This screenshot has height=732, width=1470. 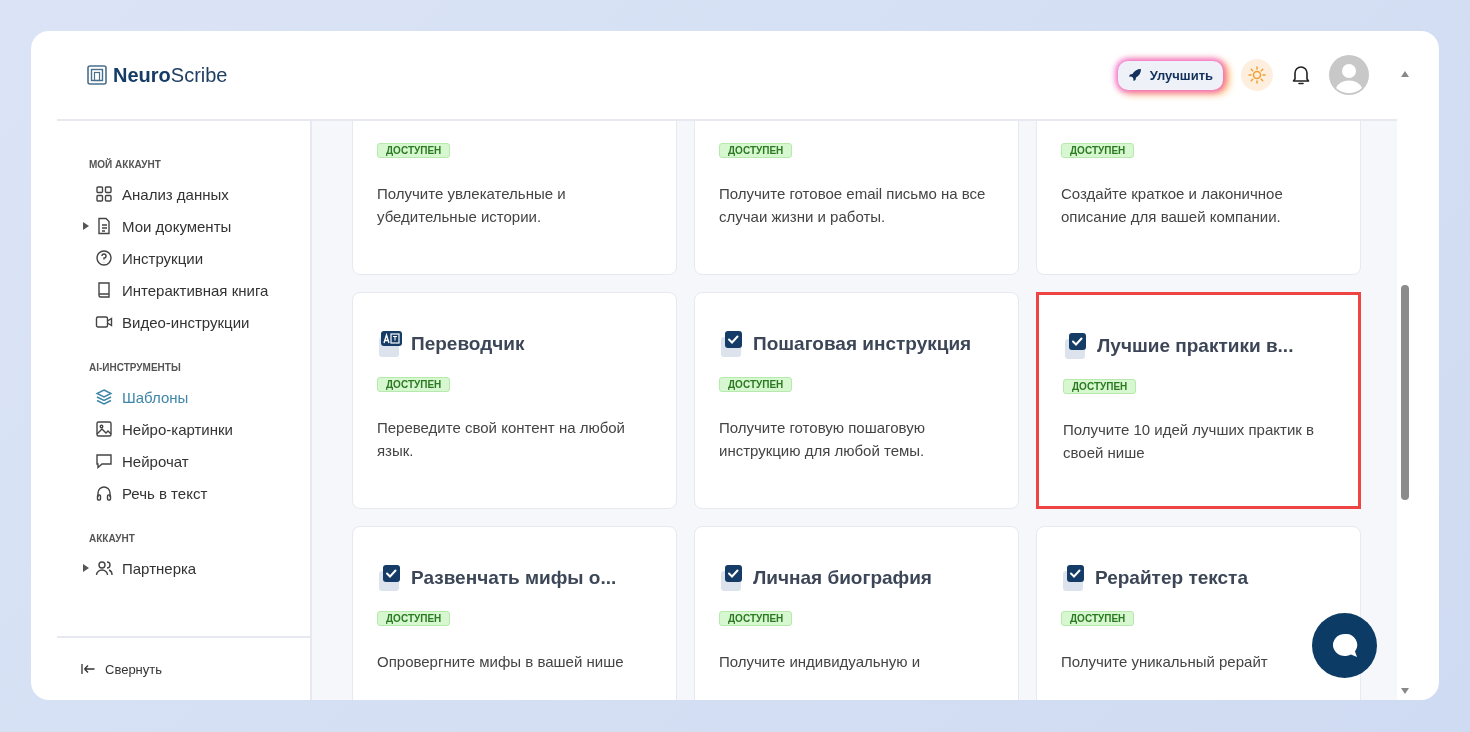 I want to click on template-card: ДОСТУПЕН Создайте краткое и лаконичное описание для вашей компании., so click(x=1198, y=198).